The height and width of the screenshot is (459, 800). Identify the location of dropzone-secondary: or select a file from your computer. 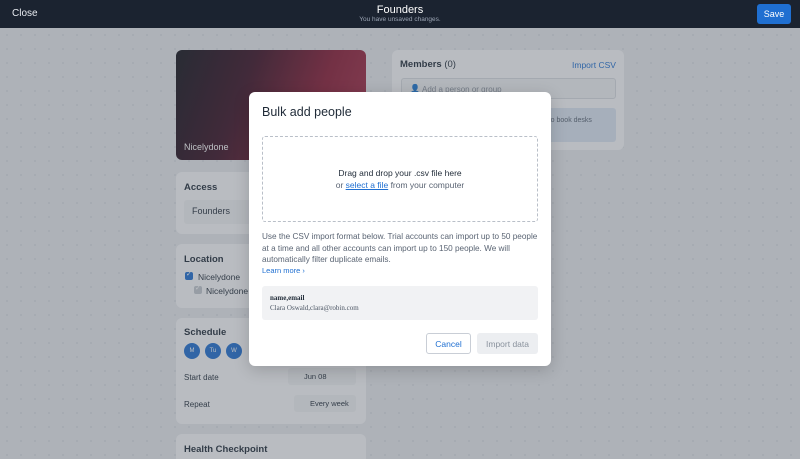
(400, 185).